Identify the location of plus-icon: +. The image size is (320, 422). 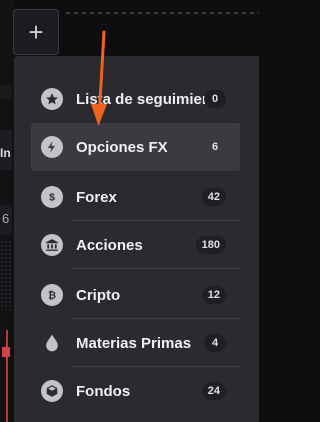
(36, 32).